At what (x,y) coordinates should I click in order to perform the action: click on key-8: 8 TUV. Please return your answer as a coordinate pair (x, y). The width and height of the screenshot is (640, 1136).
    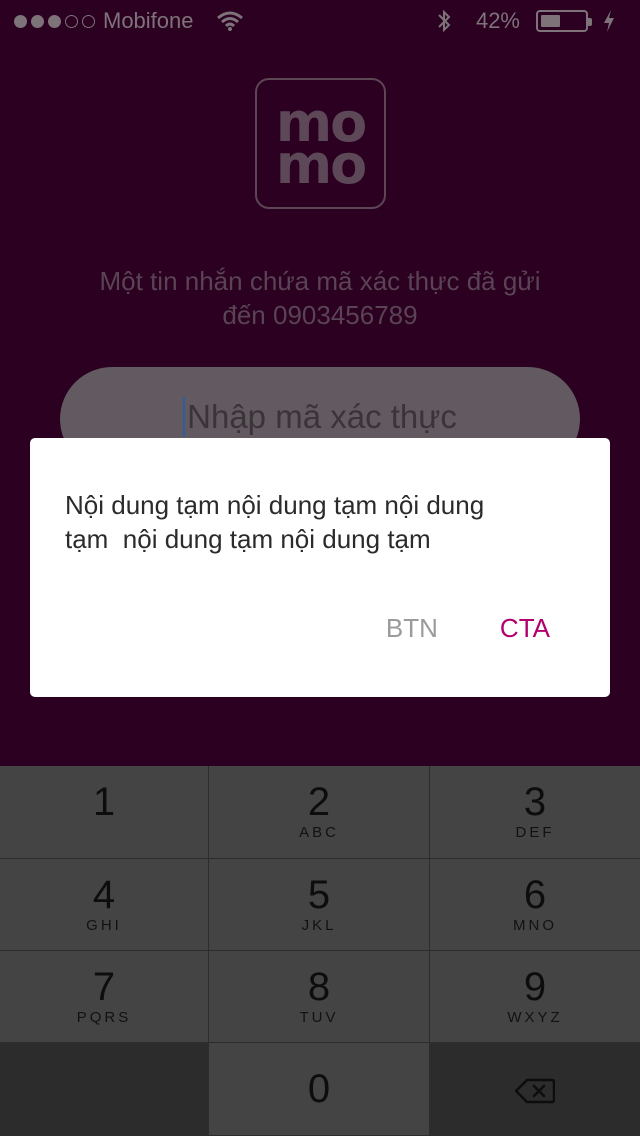
    Looking at the image, I should click on (319, 997).